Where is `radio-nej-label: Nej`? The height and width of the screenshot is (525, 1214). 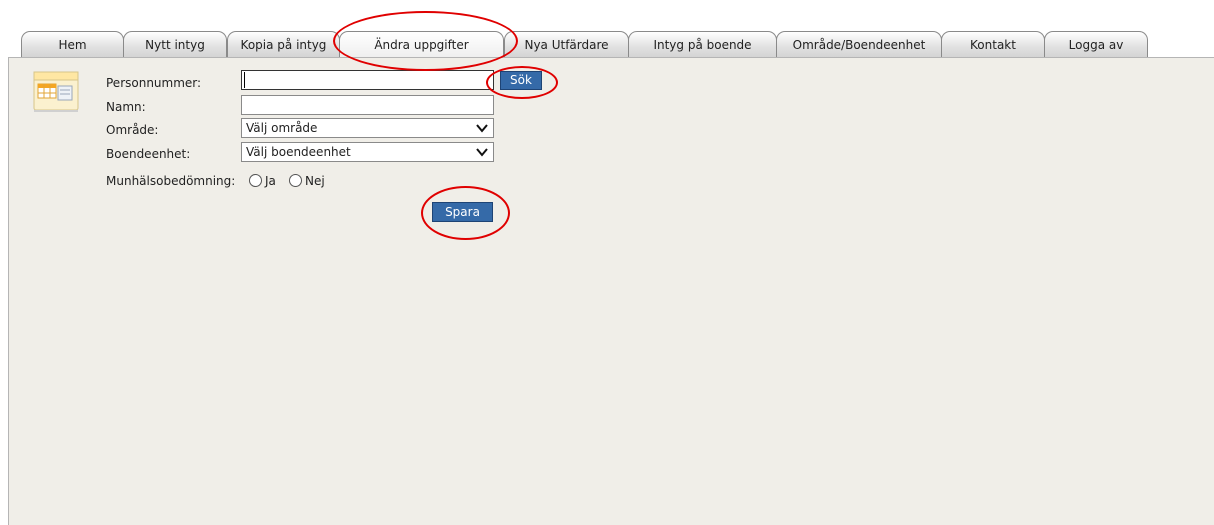
radio-nej-label: Nej is located at coordinates (315, 181).